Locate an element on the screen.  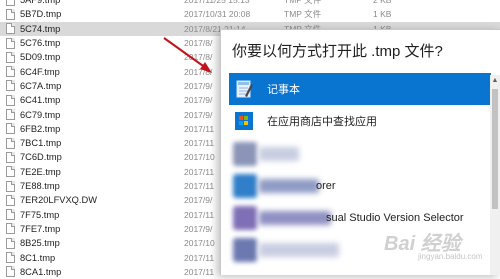
file-date: 2017/10/31 20:08 is located at coordinates (217, 14).